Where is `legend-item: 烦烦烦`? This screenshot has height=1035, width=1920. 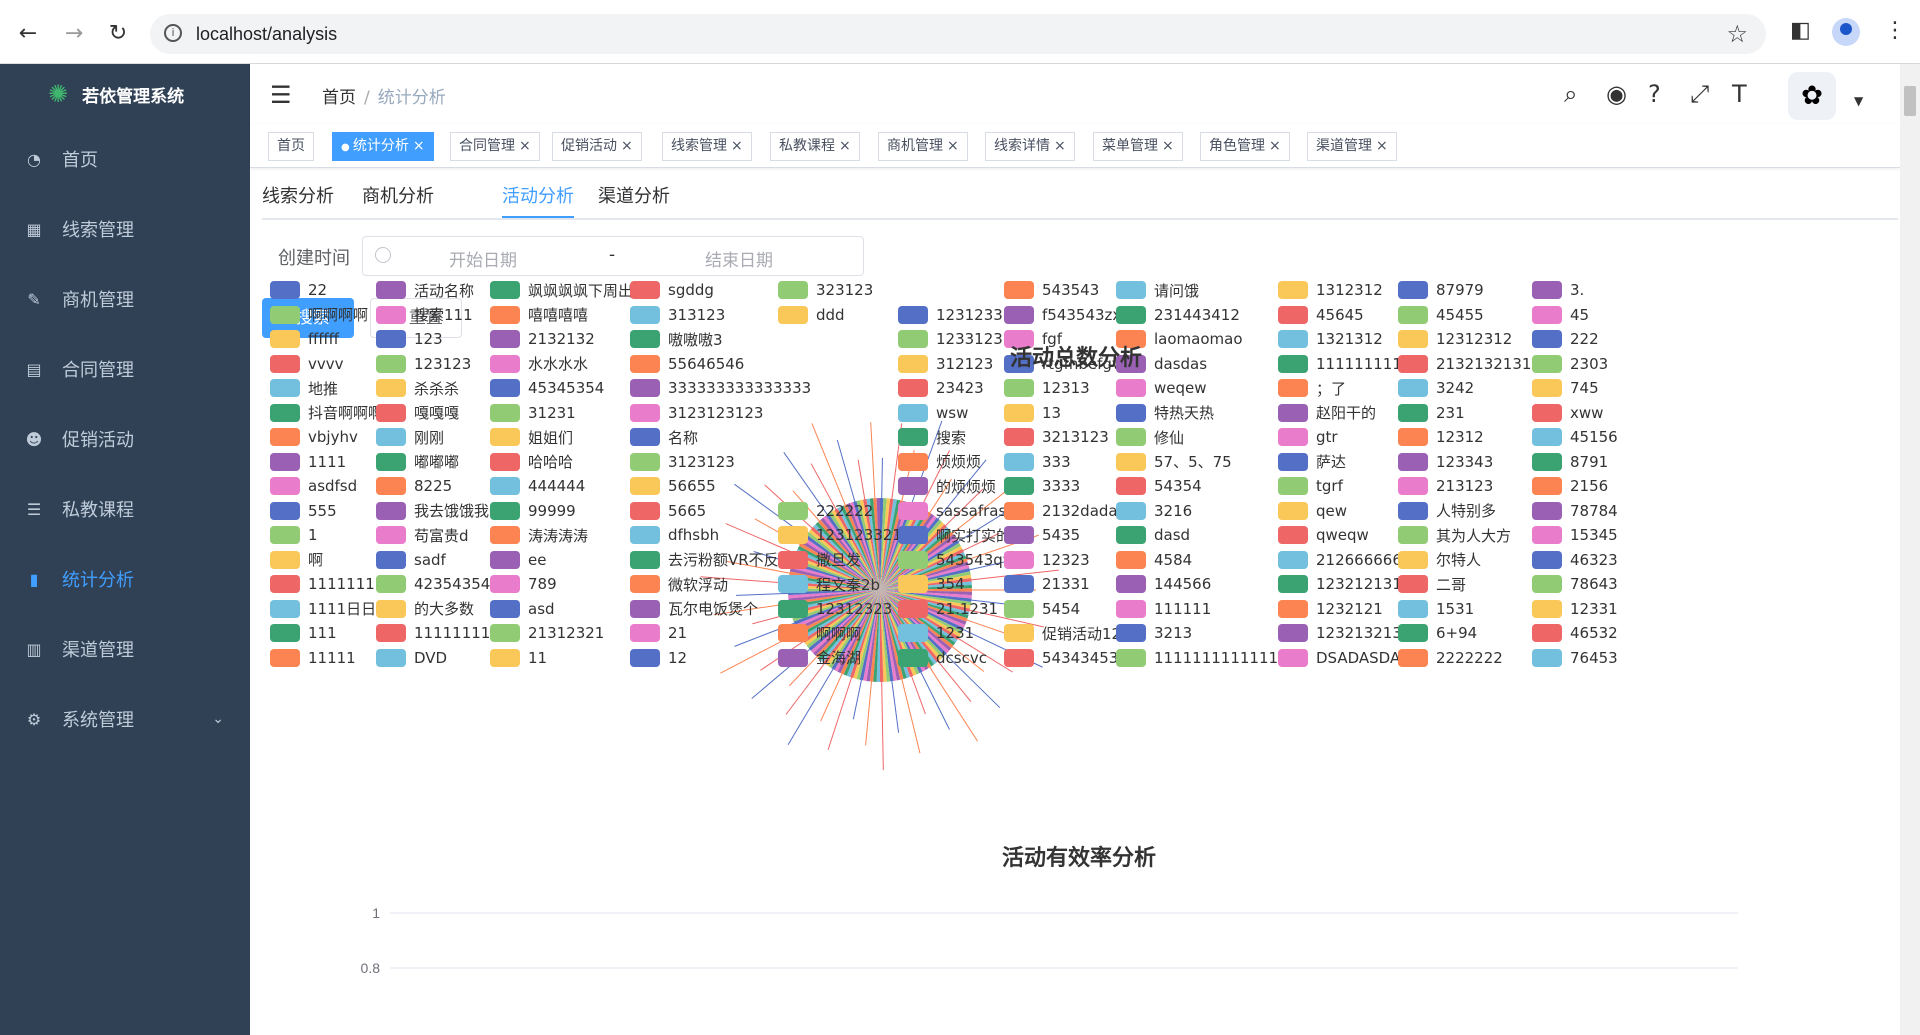
legend-item: 烦烦烦 is located at coordinates (939, 462).